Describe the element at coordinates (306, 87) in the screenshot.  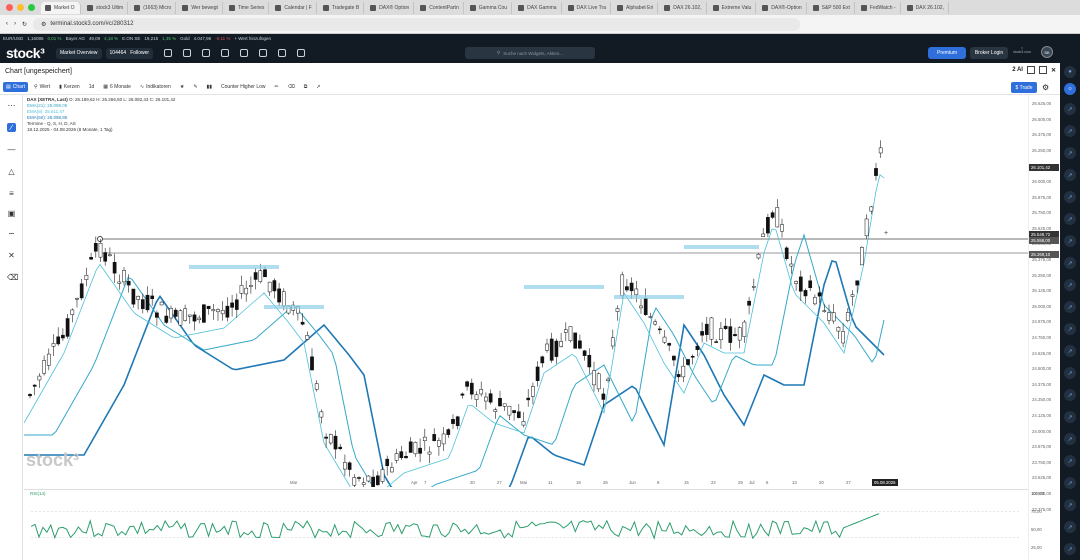
I see `copy-icon: ⧉` at that location.